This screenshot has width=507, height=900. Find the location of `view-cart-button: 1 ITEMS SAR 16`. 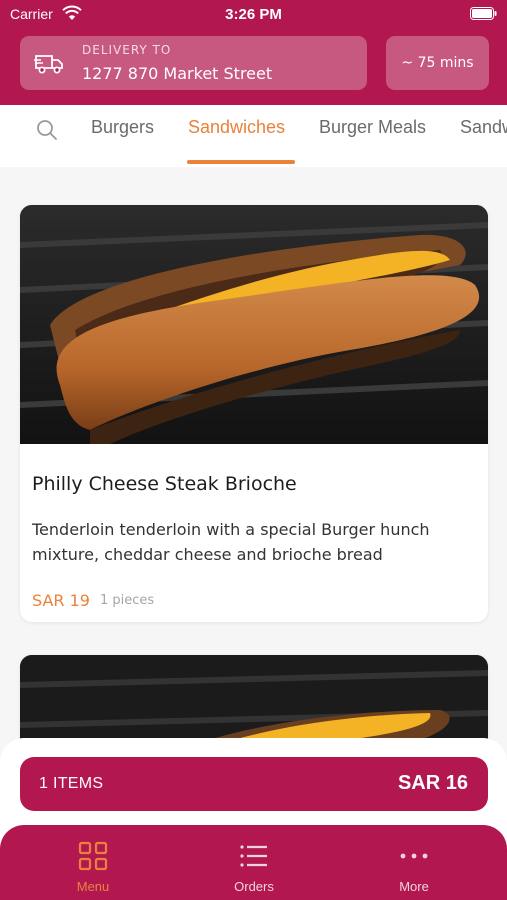

view-cart-button: 1 ITEMS SAR 16 is located at coordinates (254, 784).